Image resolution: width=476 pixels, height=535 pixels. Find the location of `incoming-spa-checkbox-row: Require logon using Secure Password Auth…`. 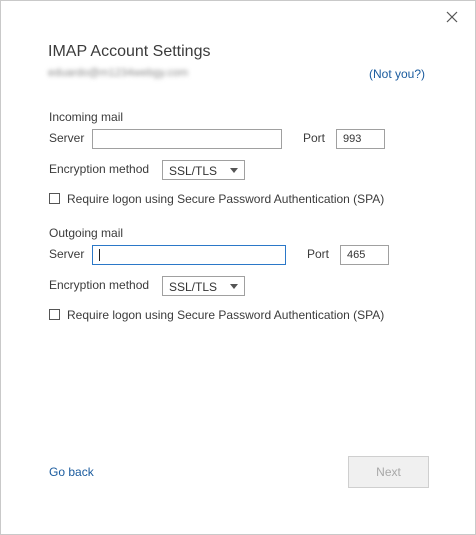

incoming-spa-checkbox-row: Require logon using Secure Password Auth… is located at coordinates (219, 200).